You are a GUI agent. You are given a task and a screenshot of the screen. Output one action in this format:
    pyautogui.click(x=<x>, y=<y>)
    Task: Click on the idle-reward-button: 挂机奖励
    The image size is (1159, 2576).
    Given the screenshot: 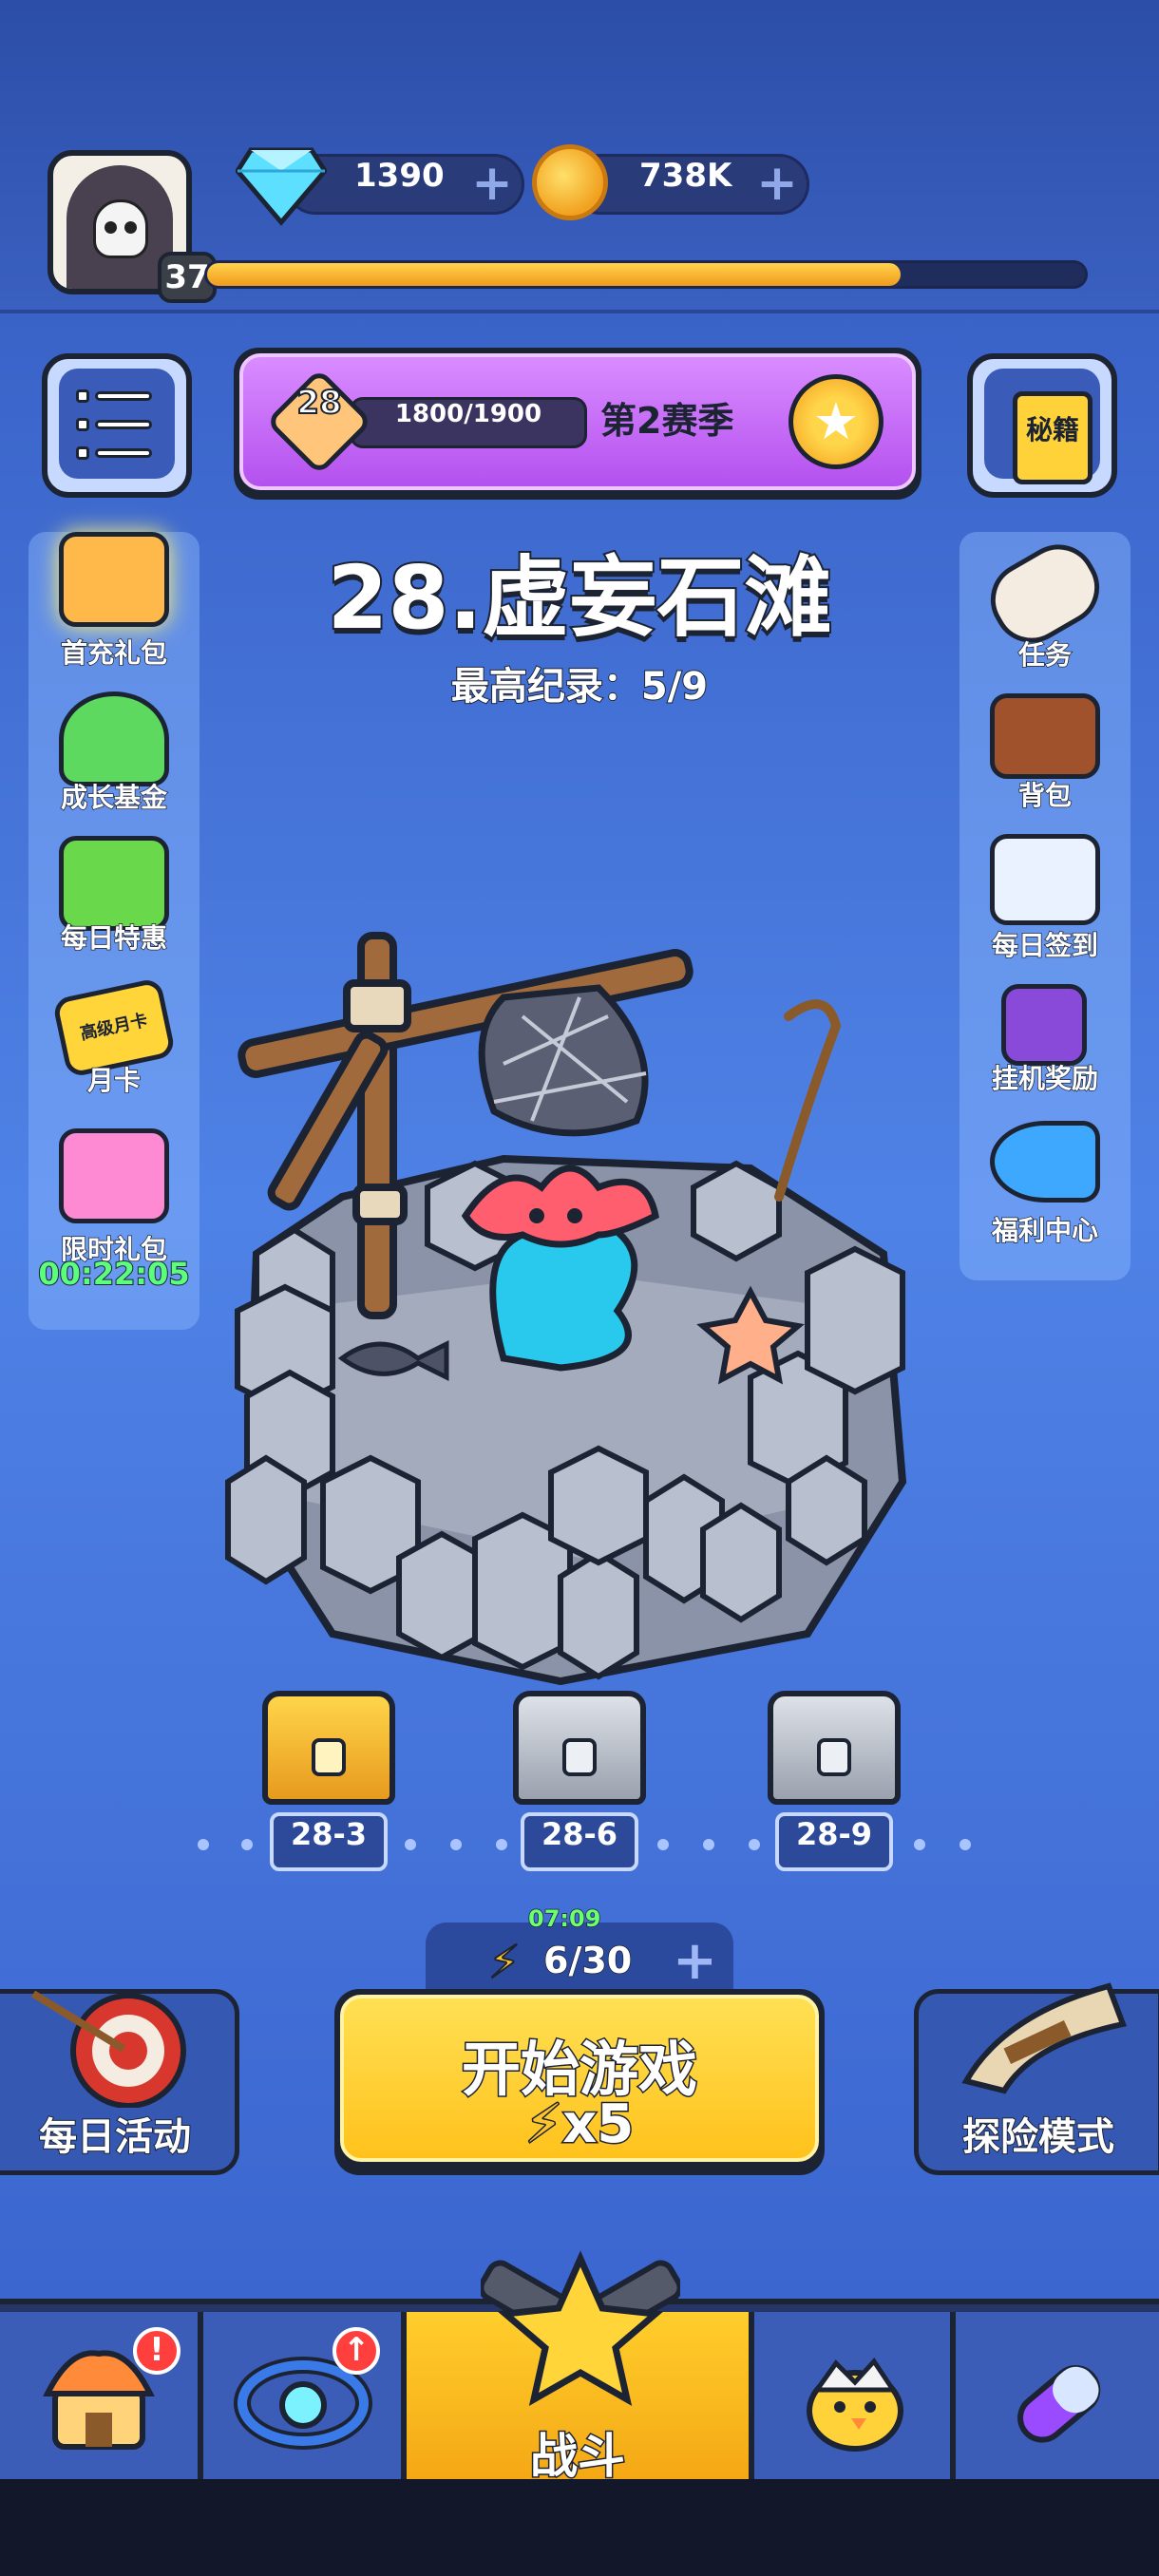 What is the action you would take?
    pyautogui.click(x=1045, y=1046)
    